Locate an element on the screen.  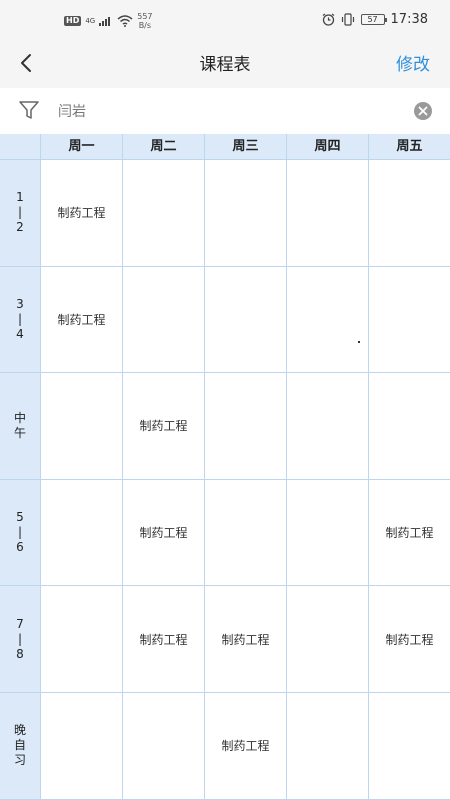
hd-badge: HD is located at coordinates (73, 21).